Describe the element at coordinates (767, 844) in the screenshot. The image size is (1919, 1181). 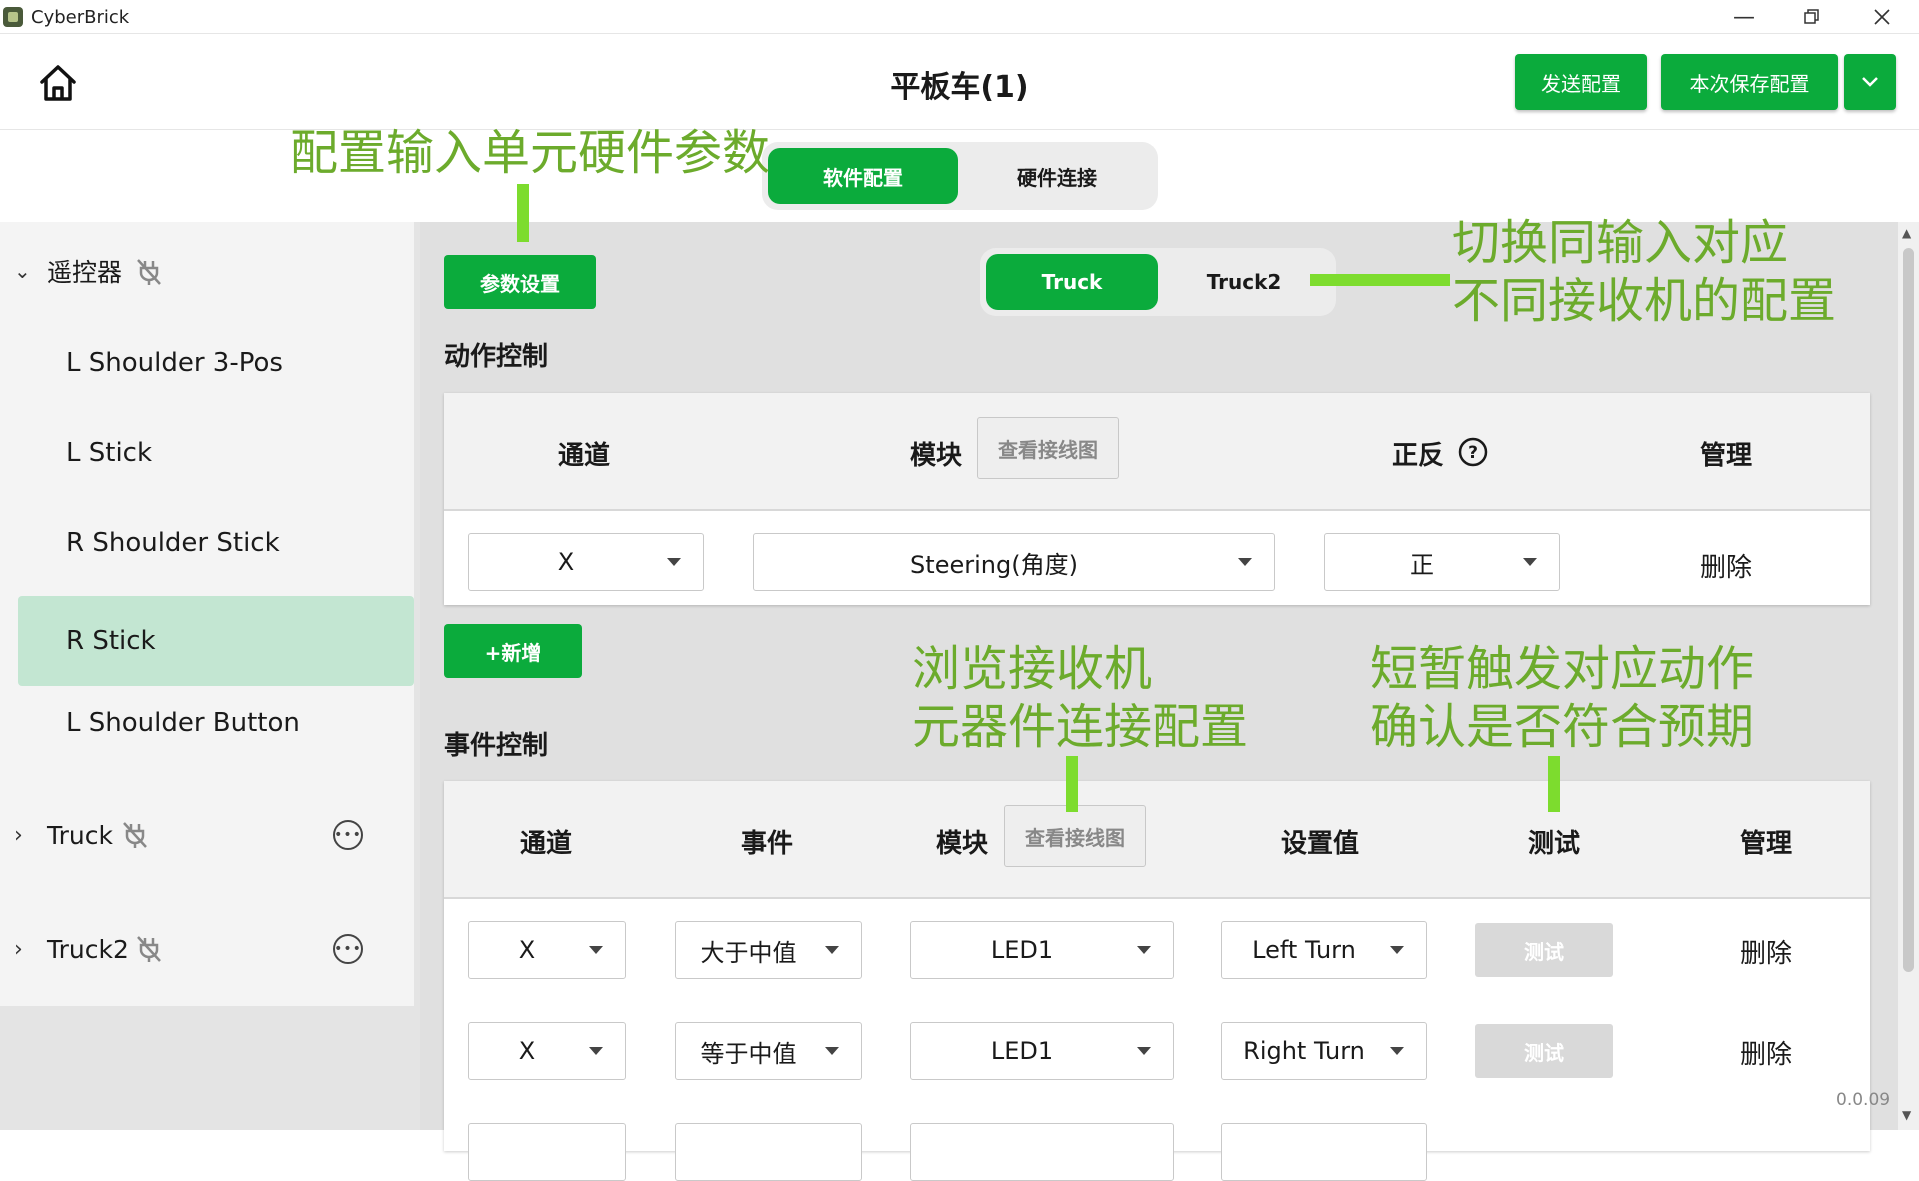
I see `col-event: 事件` at that location.